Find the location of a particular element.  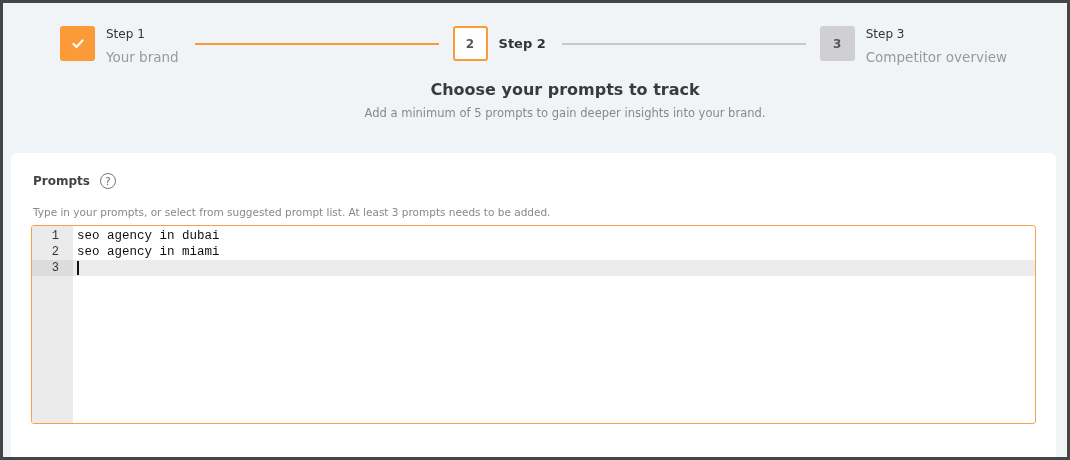

page-heading: Choose your prompts to track is located at coordinates (564, 89).